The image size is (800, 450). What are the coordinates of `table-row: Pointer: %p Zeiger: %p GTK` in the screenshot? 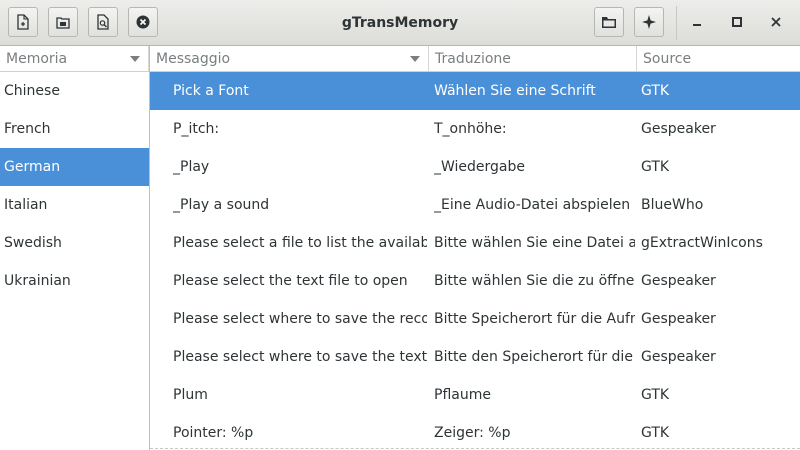 It's located at (475, 432).